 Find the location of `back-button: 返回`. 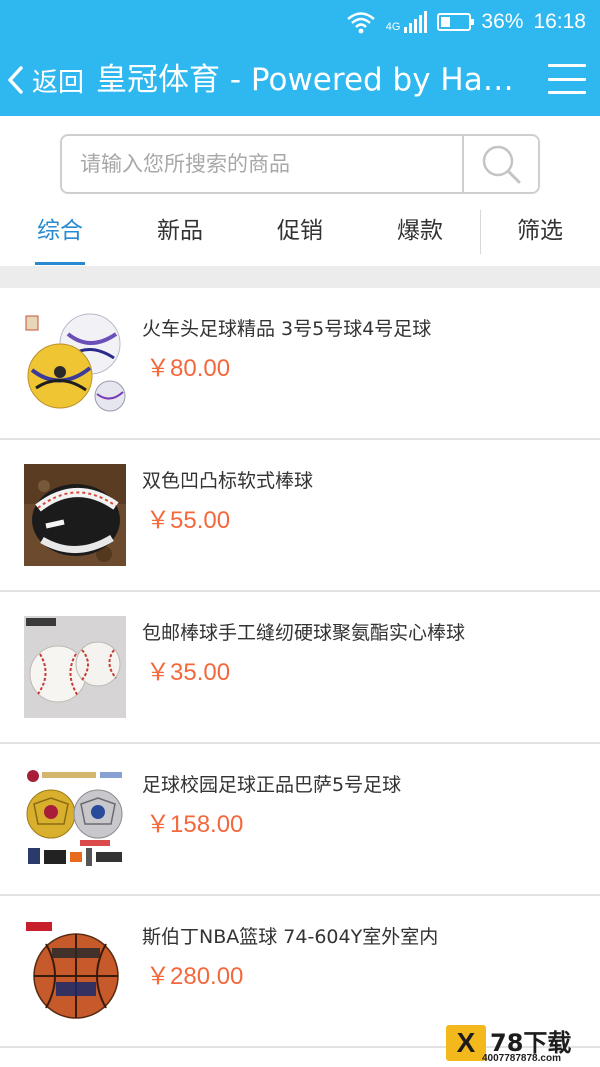

back-button: 返回 is located at coordinates (45, 80).